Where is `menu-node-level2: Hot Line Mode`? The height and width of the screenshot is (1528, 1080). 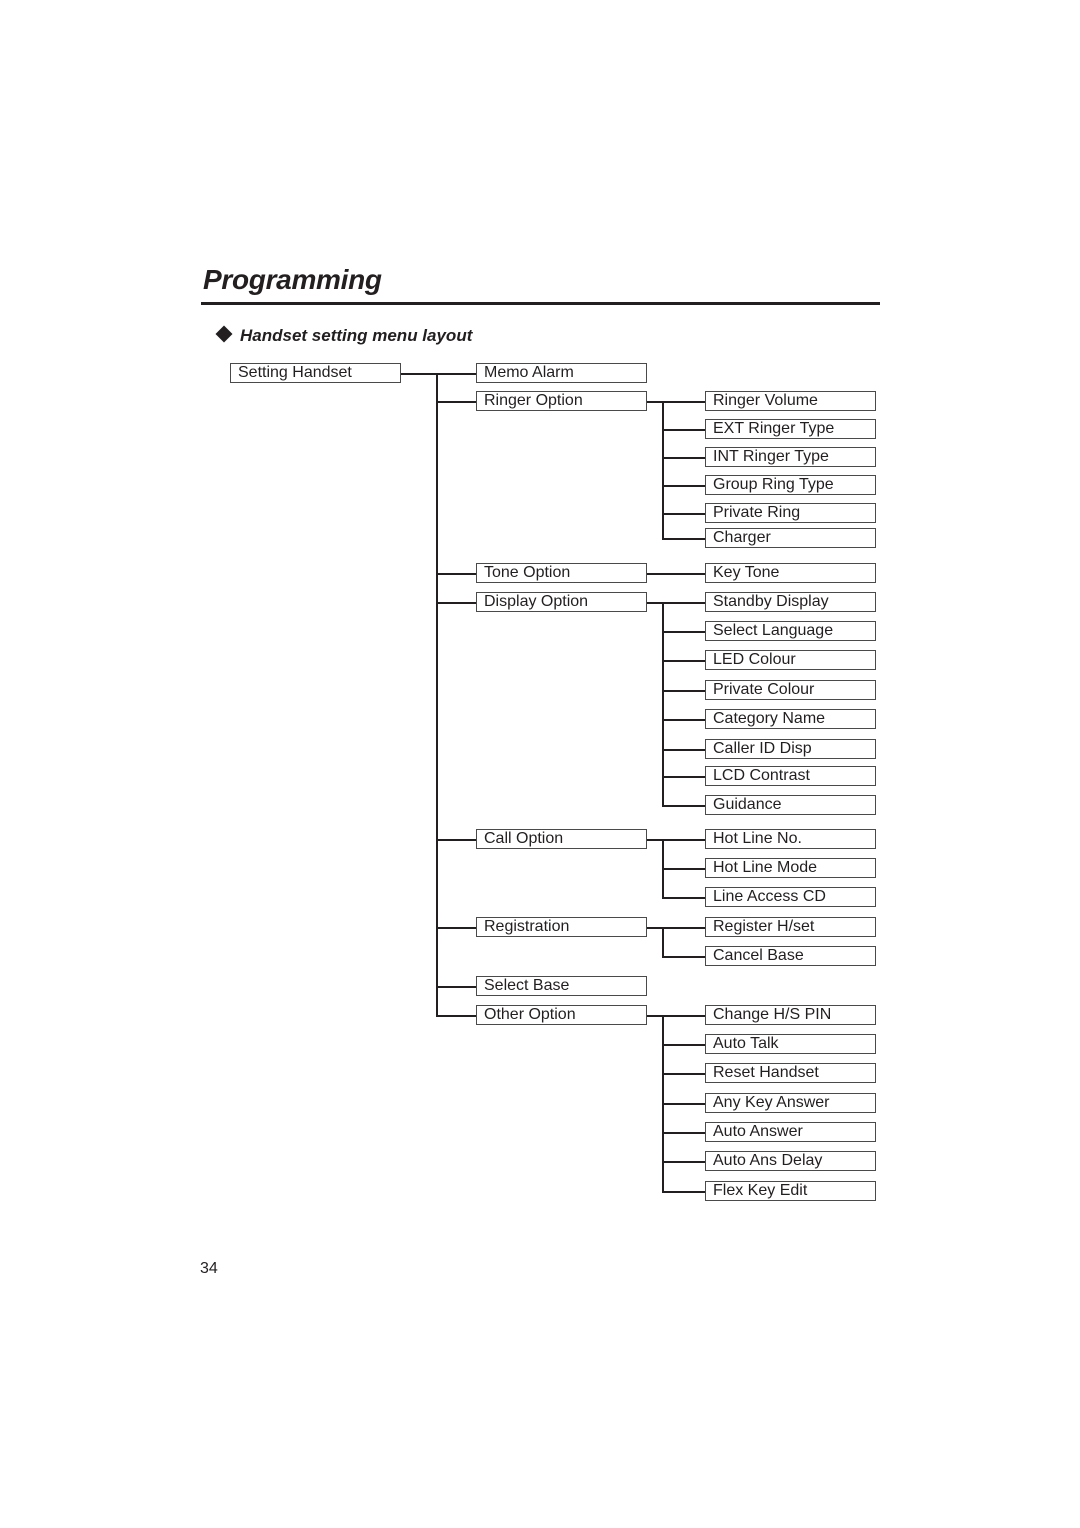 menu-node-level2: Hot Line Mode is located at coordinates (790, 868).